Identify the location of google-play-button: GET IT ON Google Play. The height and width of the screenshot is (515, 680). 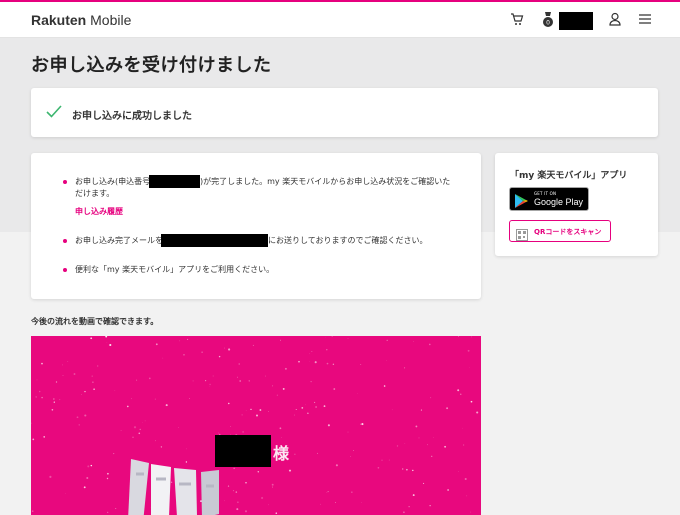
(549, 199).